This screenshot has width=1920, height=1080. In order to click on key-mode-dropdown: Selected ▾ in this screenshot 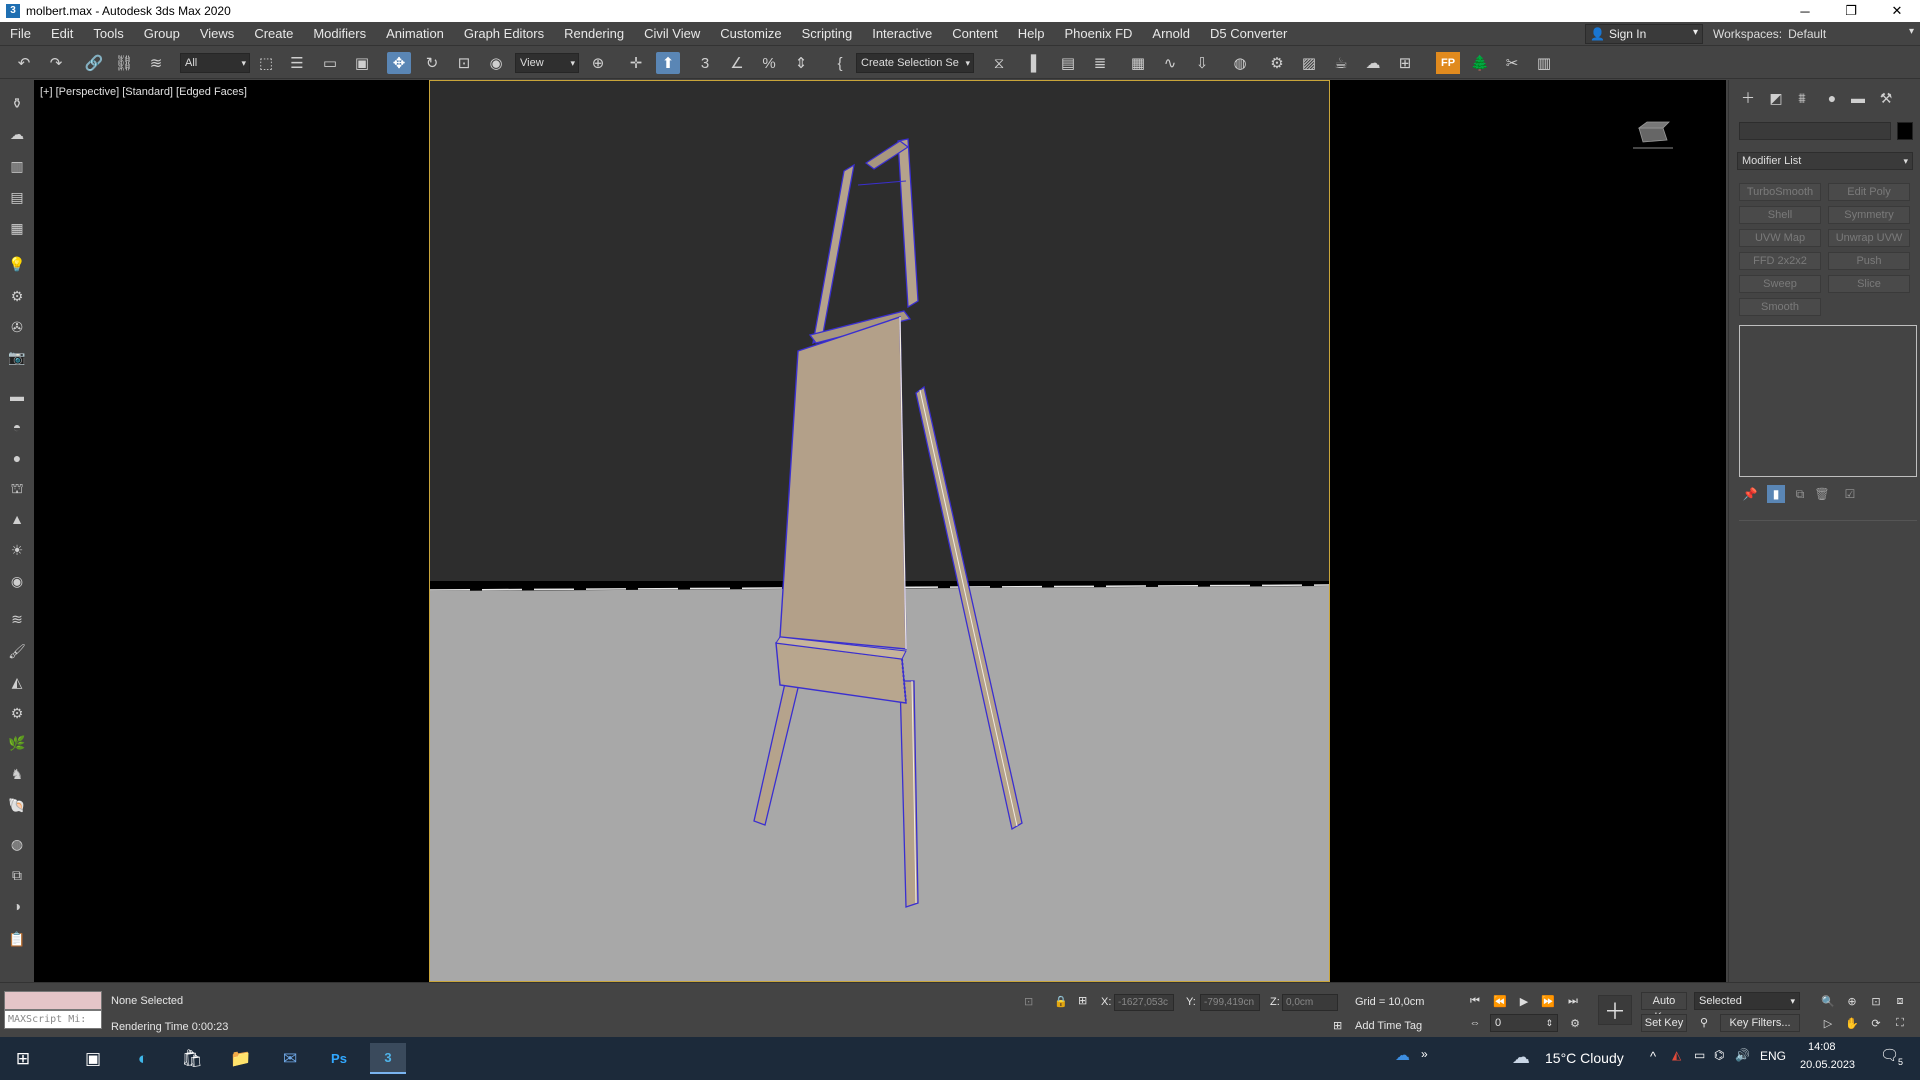, I will do `click(1747, 1001)`.